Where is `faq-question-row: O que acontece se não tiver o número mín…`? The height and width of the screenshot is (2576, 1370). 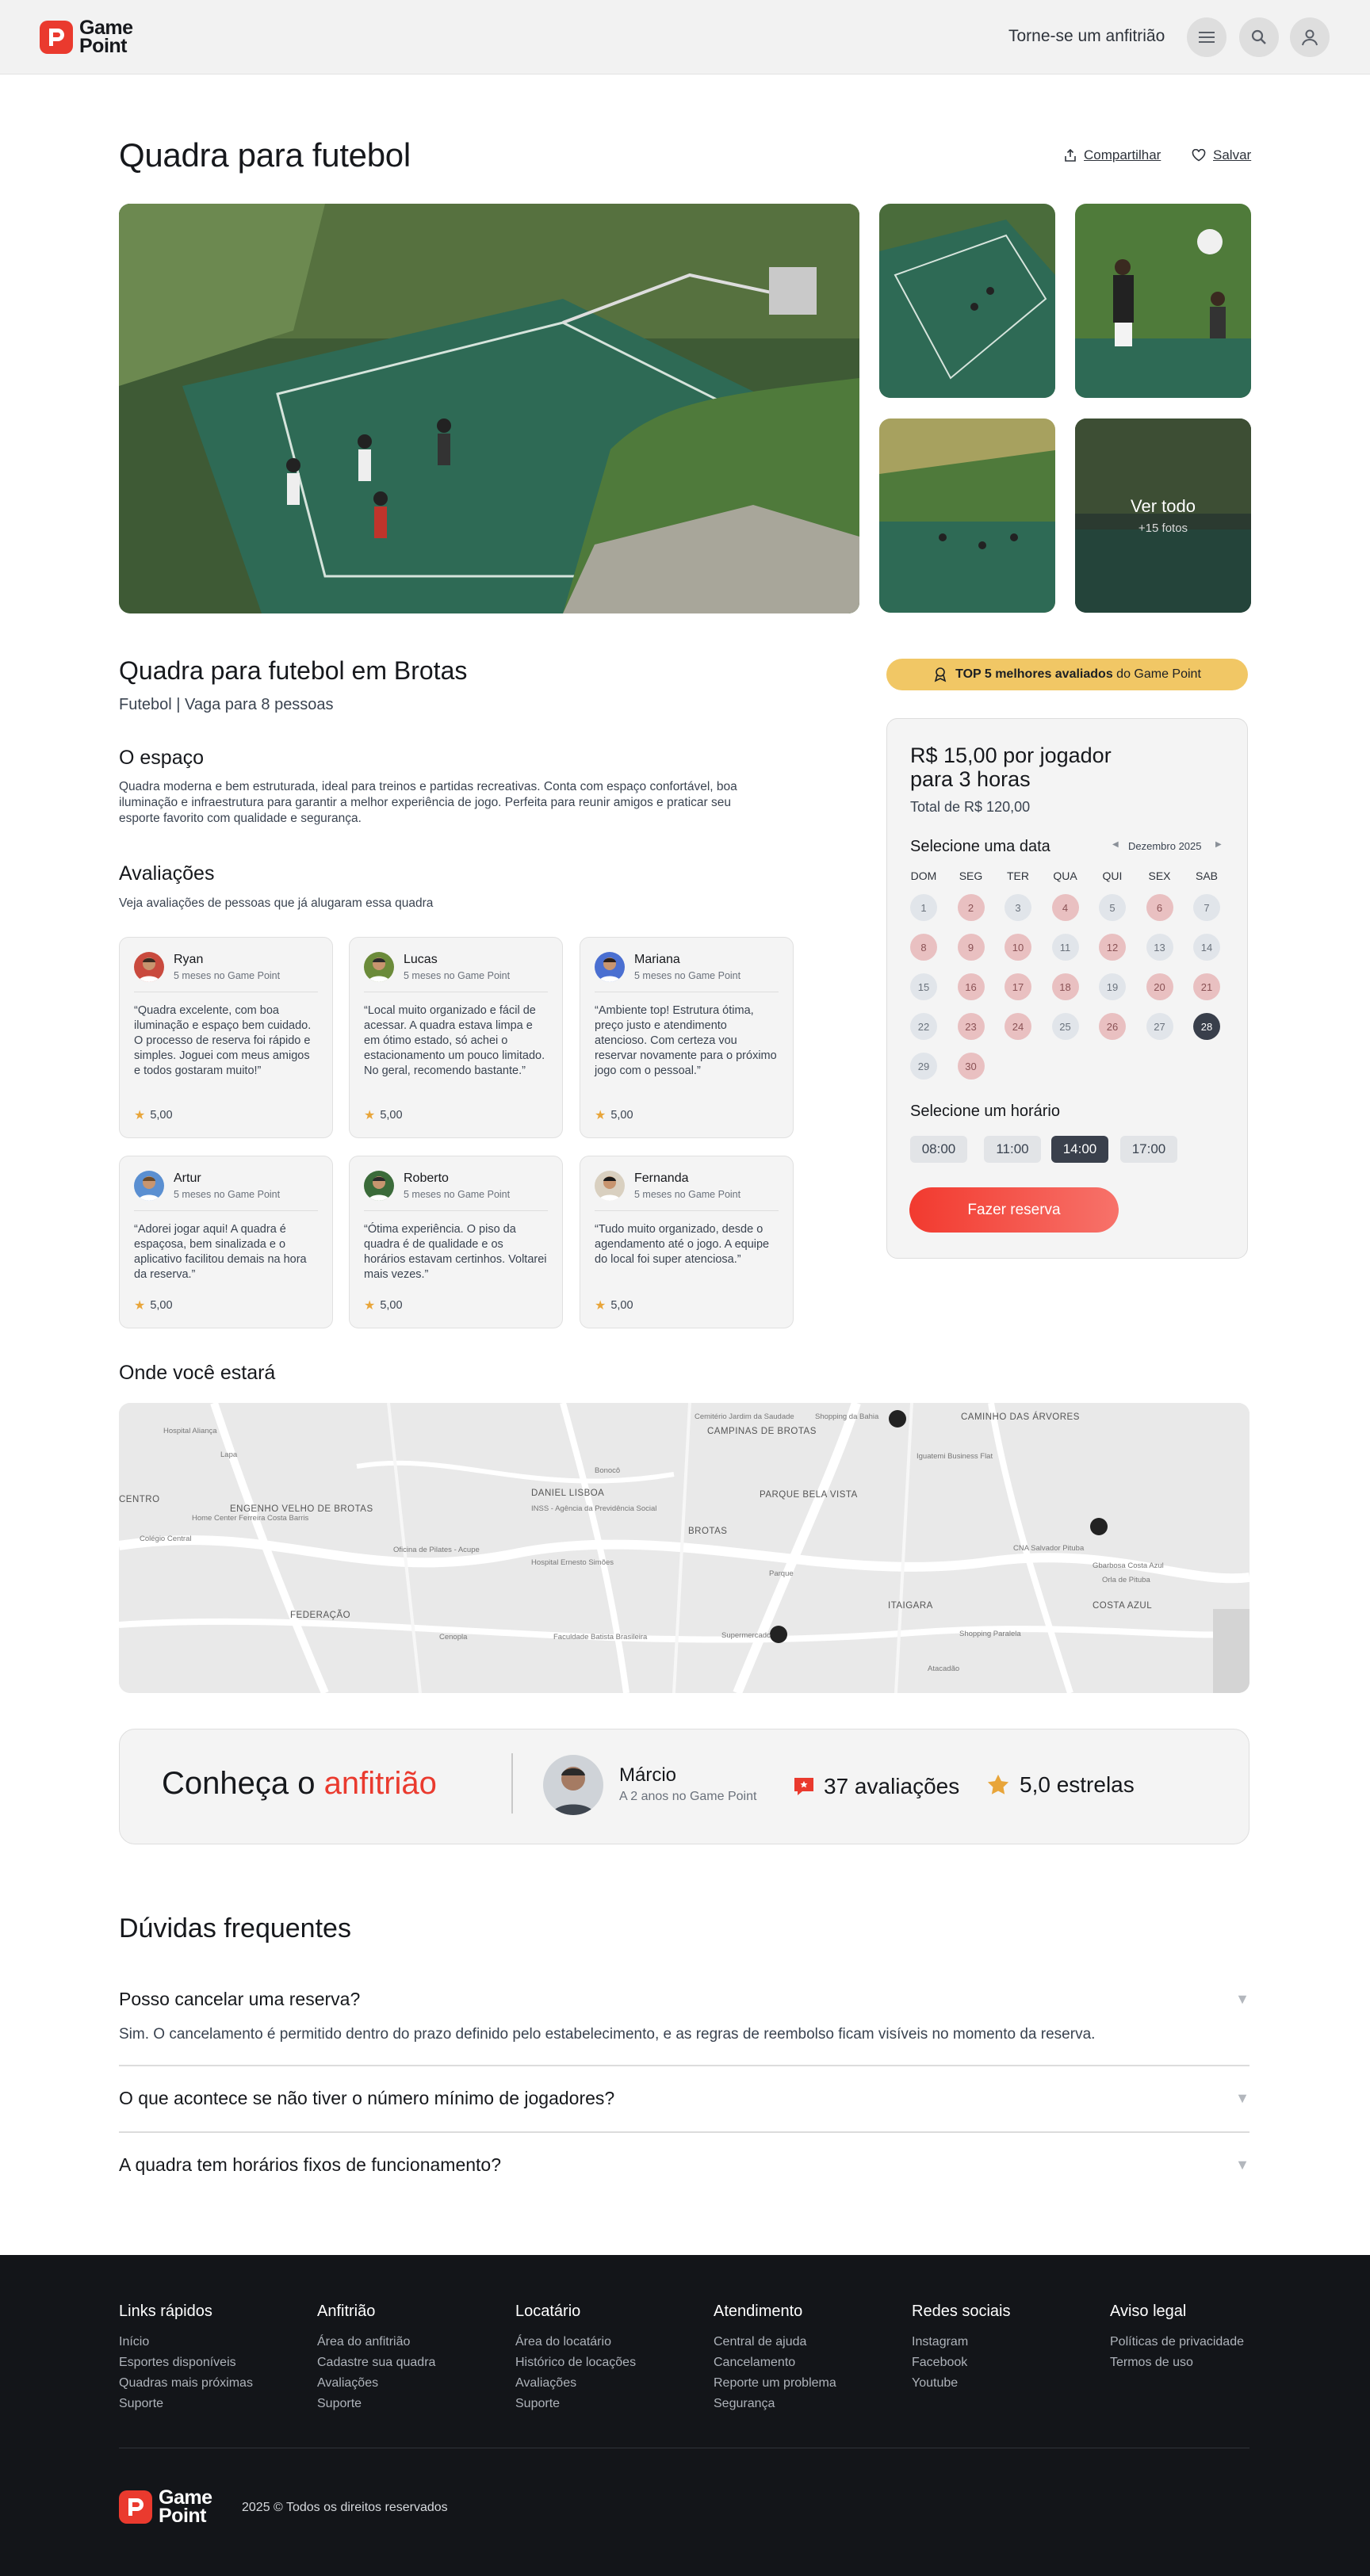
faq-question-row: O que acontece se não tiver o número mín… is located at coordinates (684, 2098).